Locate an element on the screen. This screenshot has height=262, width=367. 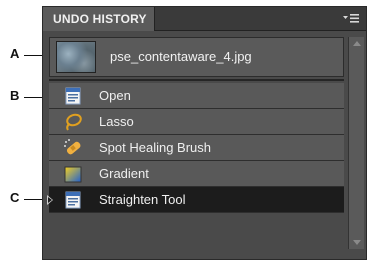
history-item-spot-healing-brush: Spot Healing Brush is located at coordinates (196, 148).